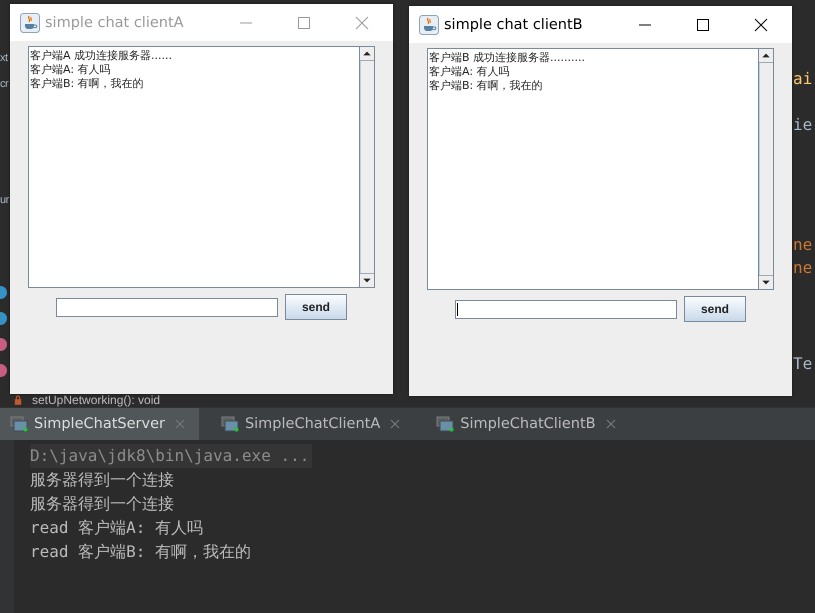  I want to click on run-tab: SimpleChatServer, so click(99, 424).